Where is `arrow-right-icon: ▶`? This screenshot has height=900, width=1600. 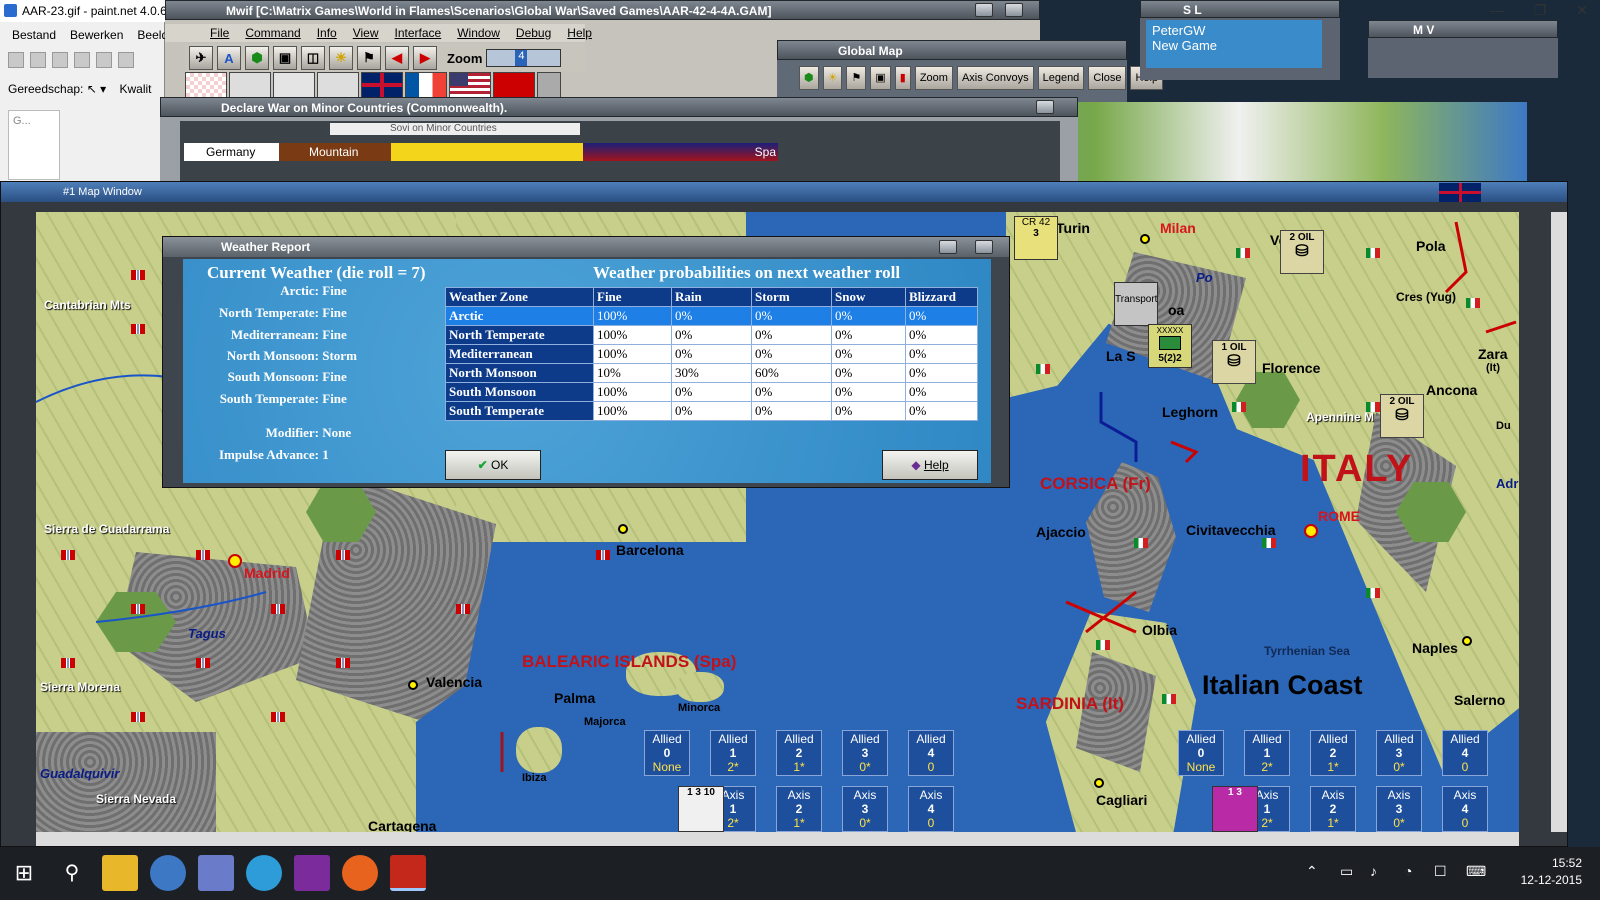
arrow-right-icon: ▶ is located at coordinates (425, 58).